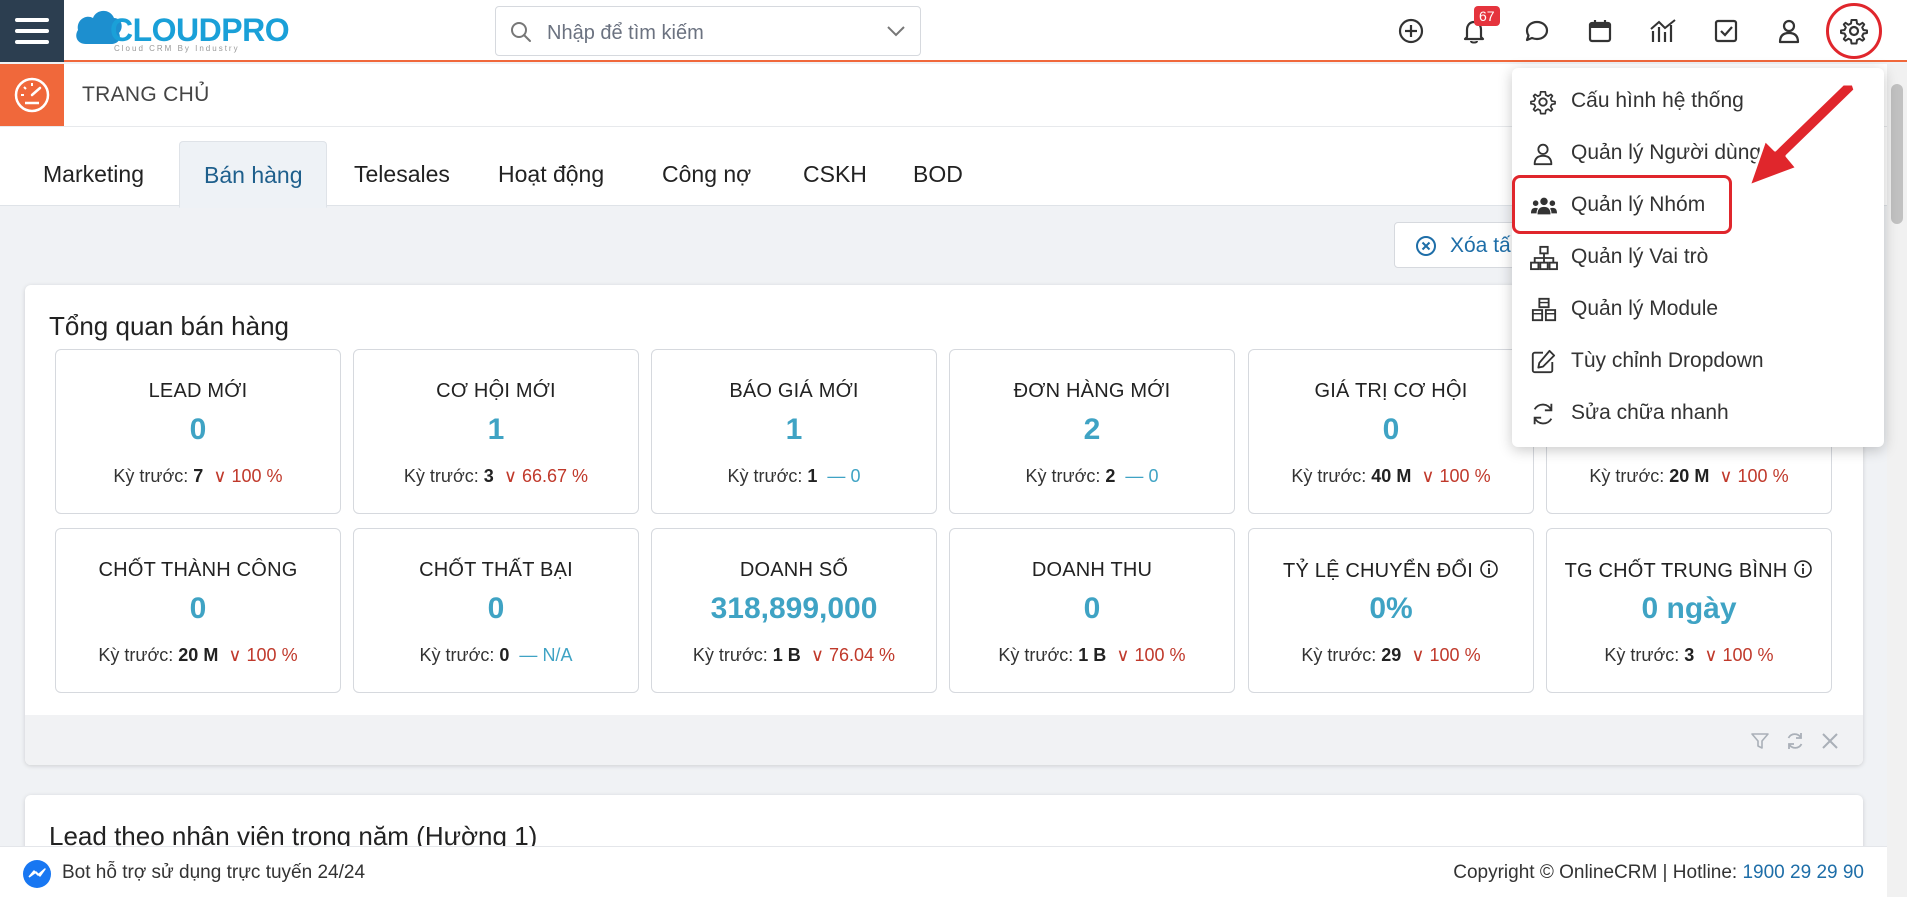 The width and height of the screenshot is (1907, 897). Describe the element at coordinates (1622, 204) in the screenshot. I see `group-management-highlight` at that location.